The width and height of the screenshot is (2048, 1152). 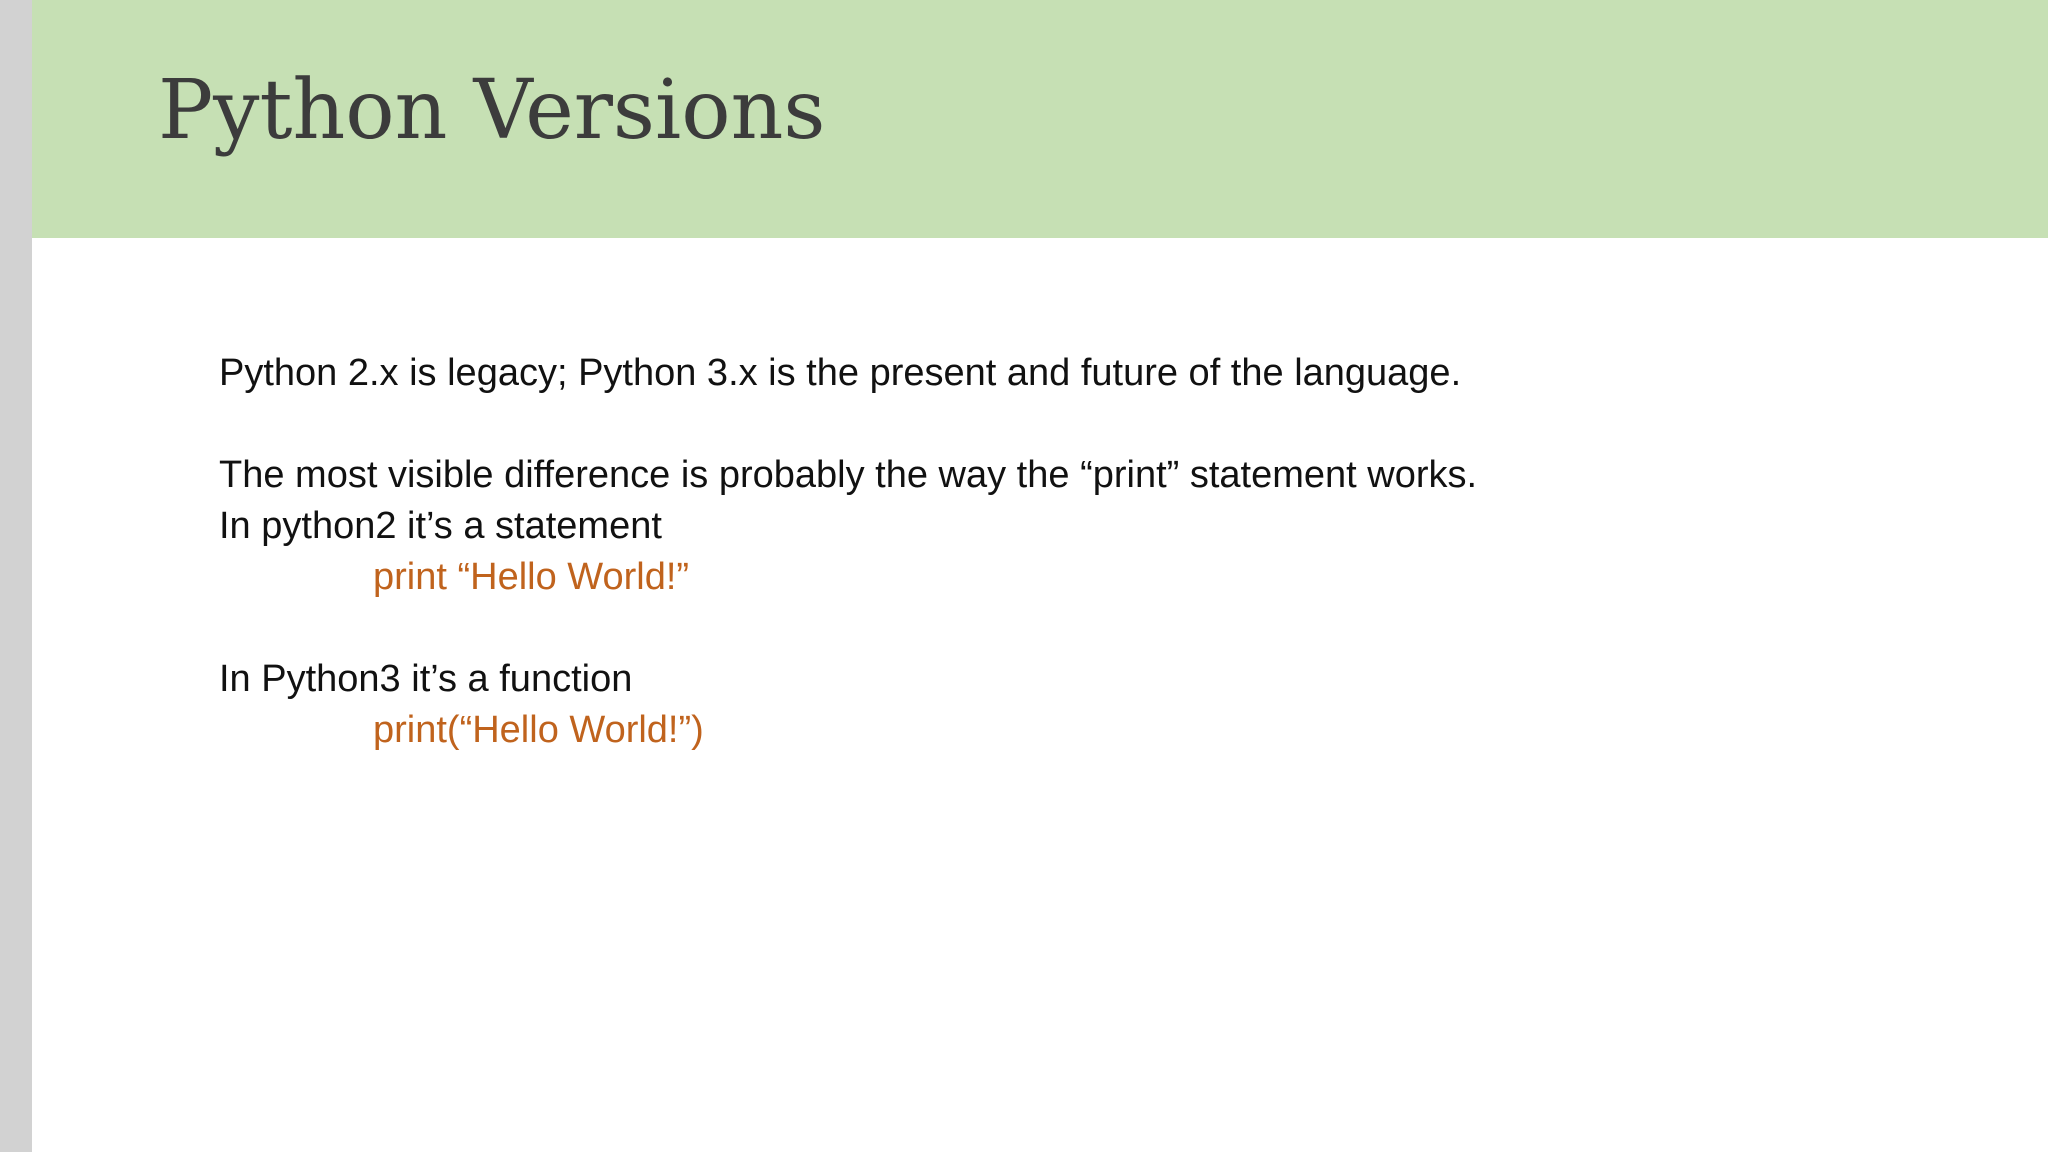 I want to click on slide-title: Python Versions, so click(x=492, y=110).